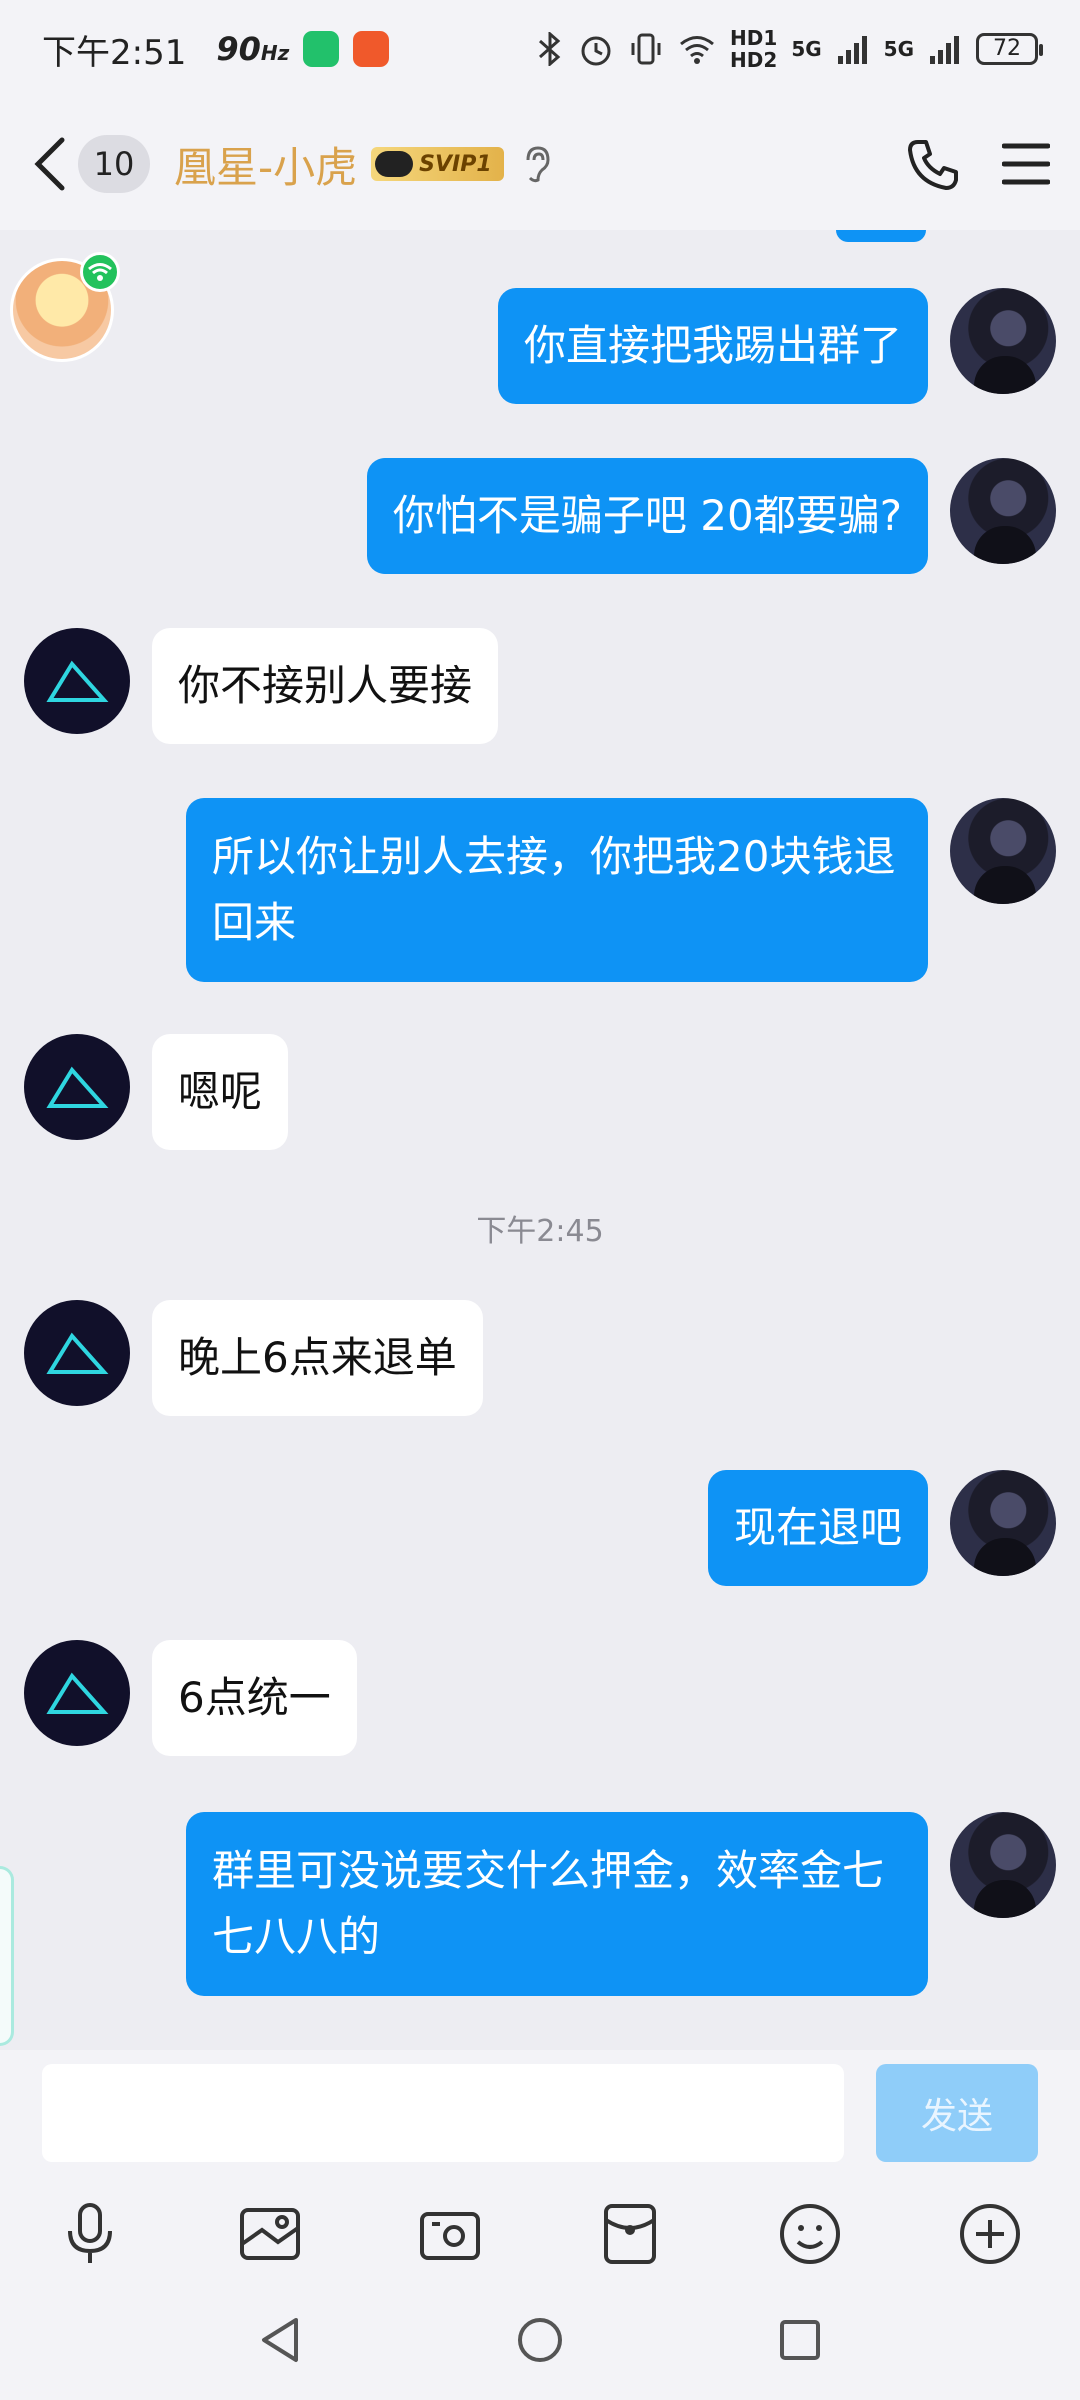  Describe the element at coordinates (49, 164) in the screenshot. I see `back-icon` at that location.